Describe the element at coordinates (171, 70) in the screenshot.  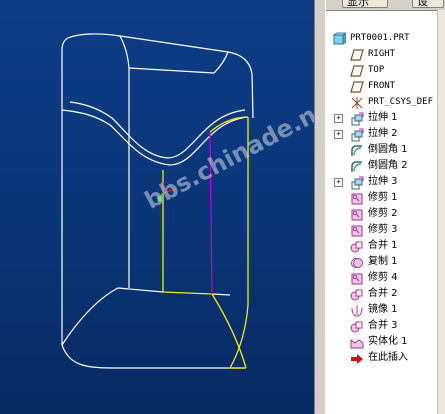
I see `inner-back-edge` at that location.